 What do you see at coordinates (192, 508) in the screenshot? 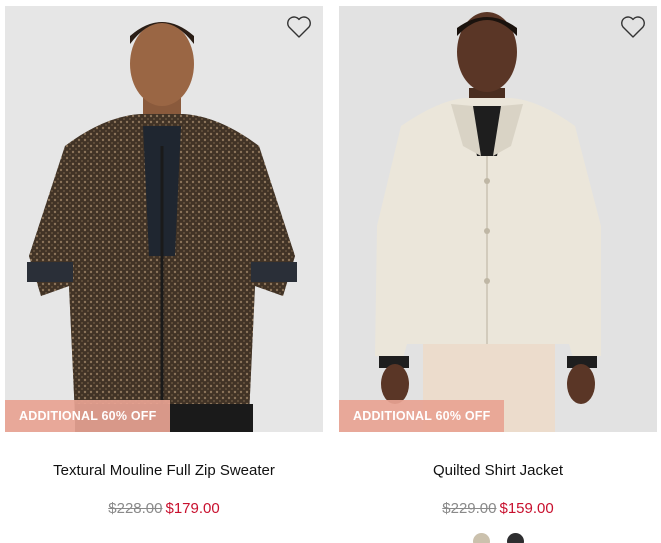
I see `sale-price: $179.00` at bounding box center [192, 508].